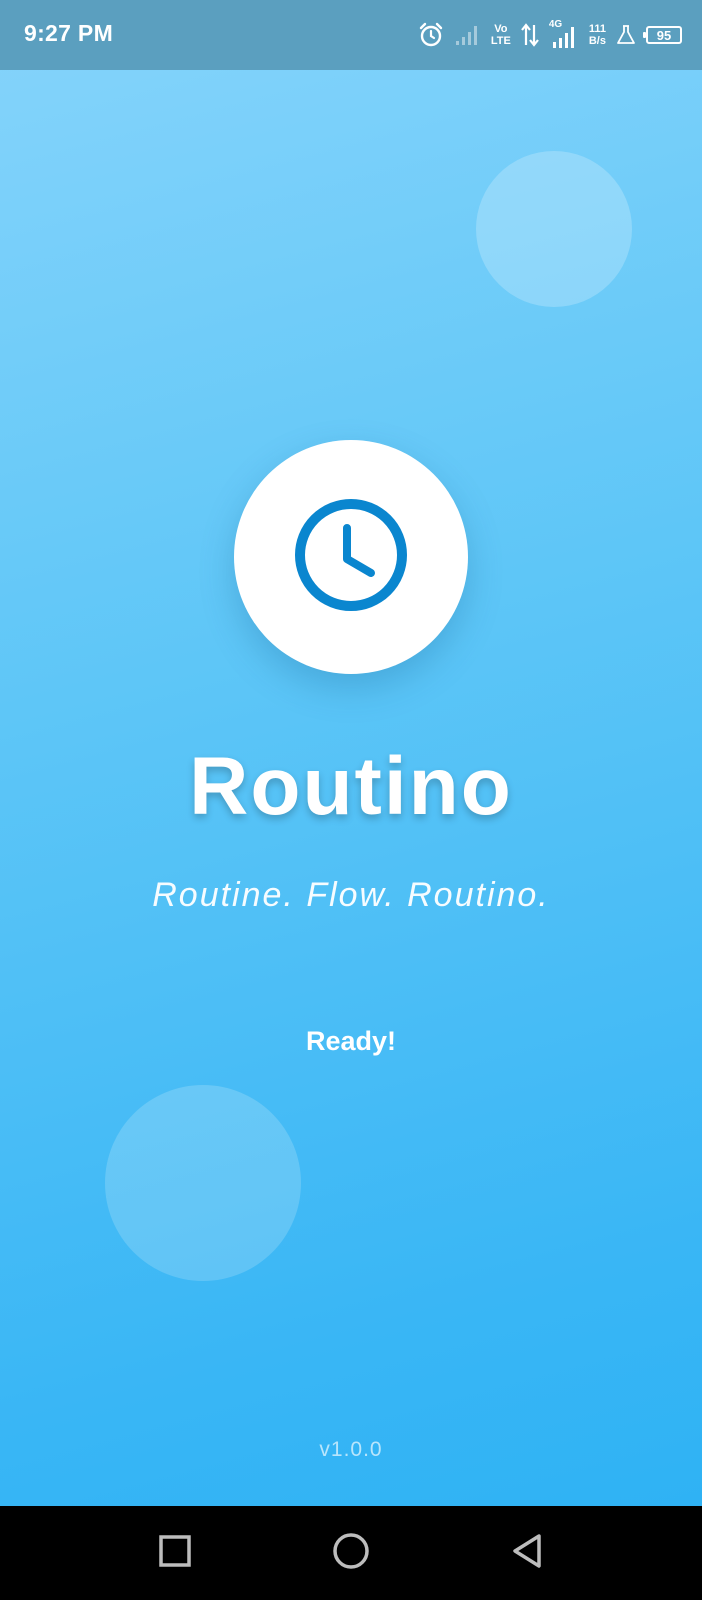 The image size is (702, 1600). I want to click on recent-apps-button, so click(175, 1553).